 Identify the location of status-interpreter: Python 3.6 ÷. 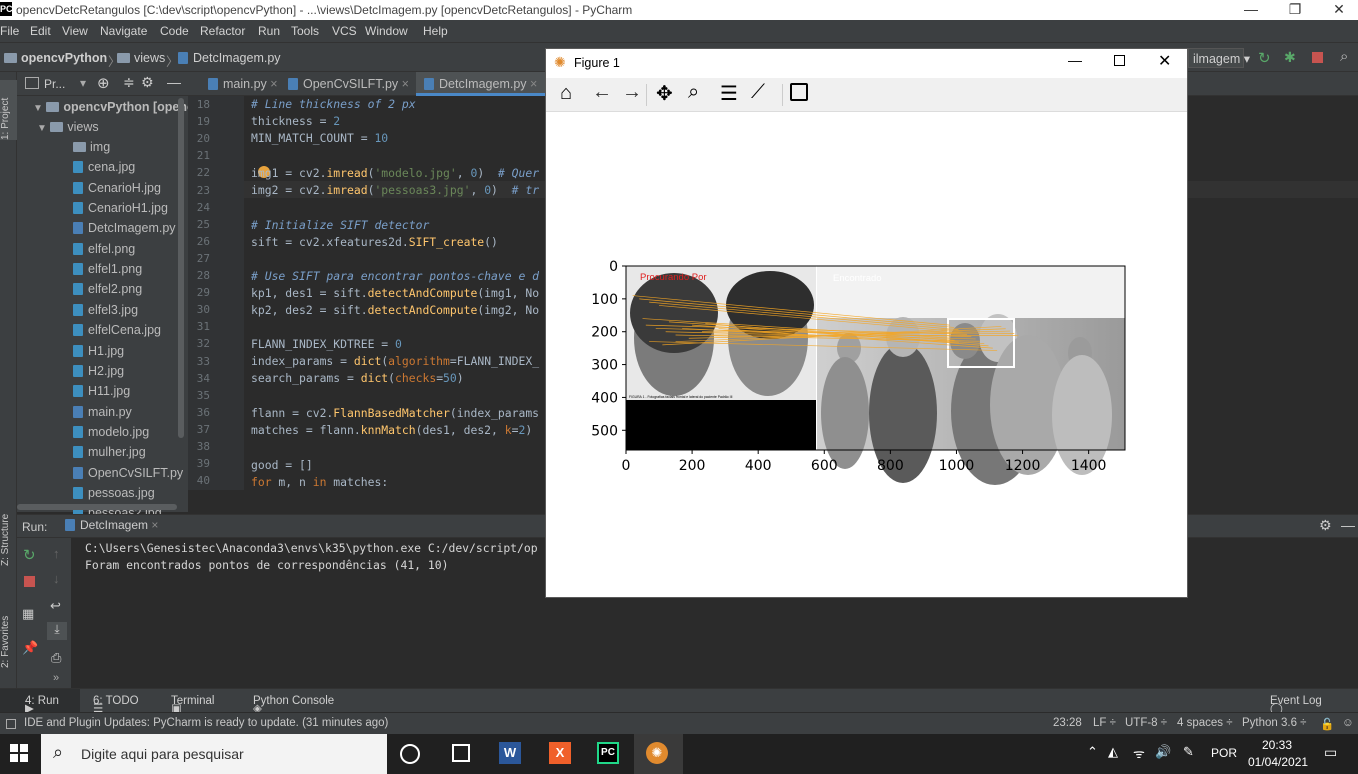
(1274, 723).